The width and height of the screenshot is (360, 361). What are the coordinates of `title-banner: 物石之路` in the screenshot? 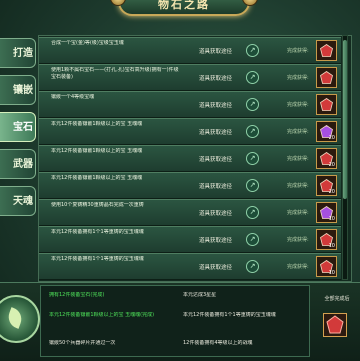 It's located at (184, 8).